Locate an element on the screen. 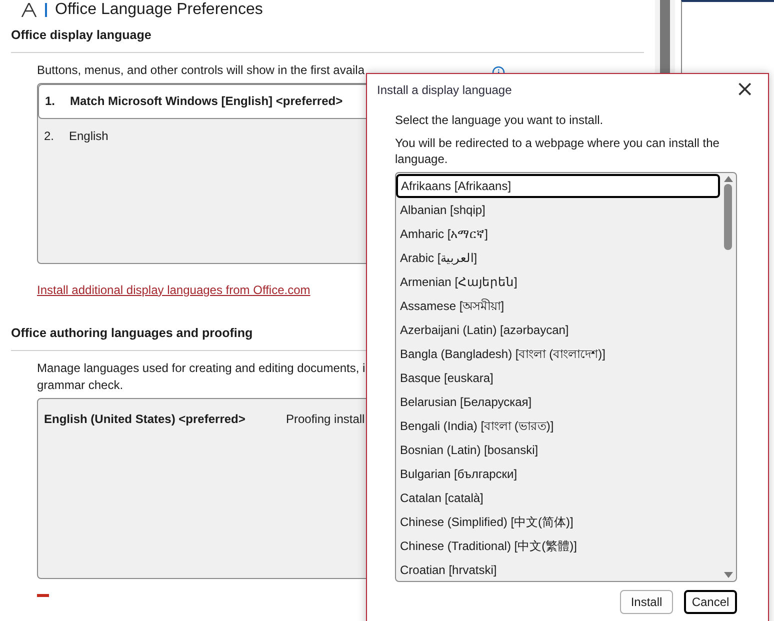 This screenshot has height=621, width=774. dialog-title: Install a display language is located at coordinates (444, 90).